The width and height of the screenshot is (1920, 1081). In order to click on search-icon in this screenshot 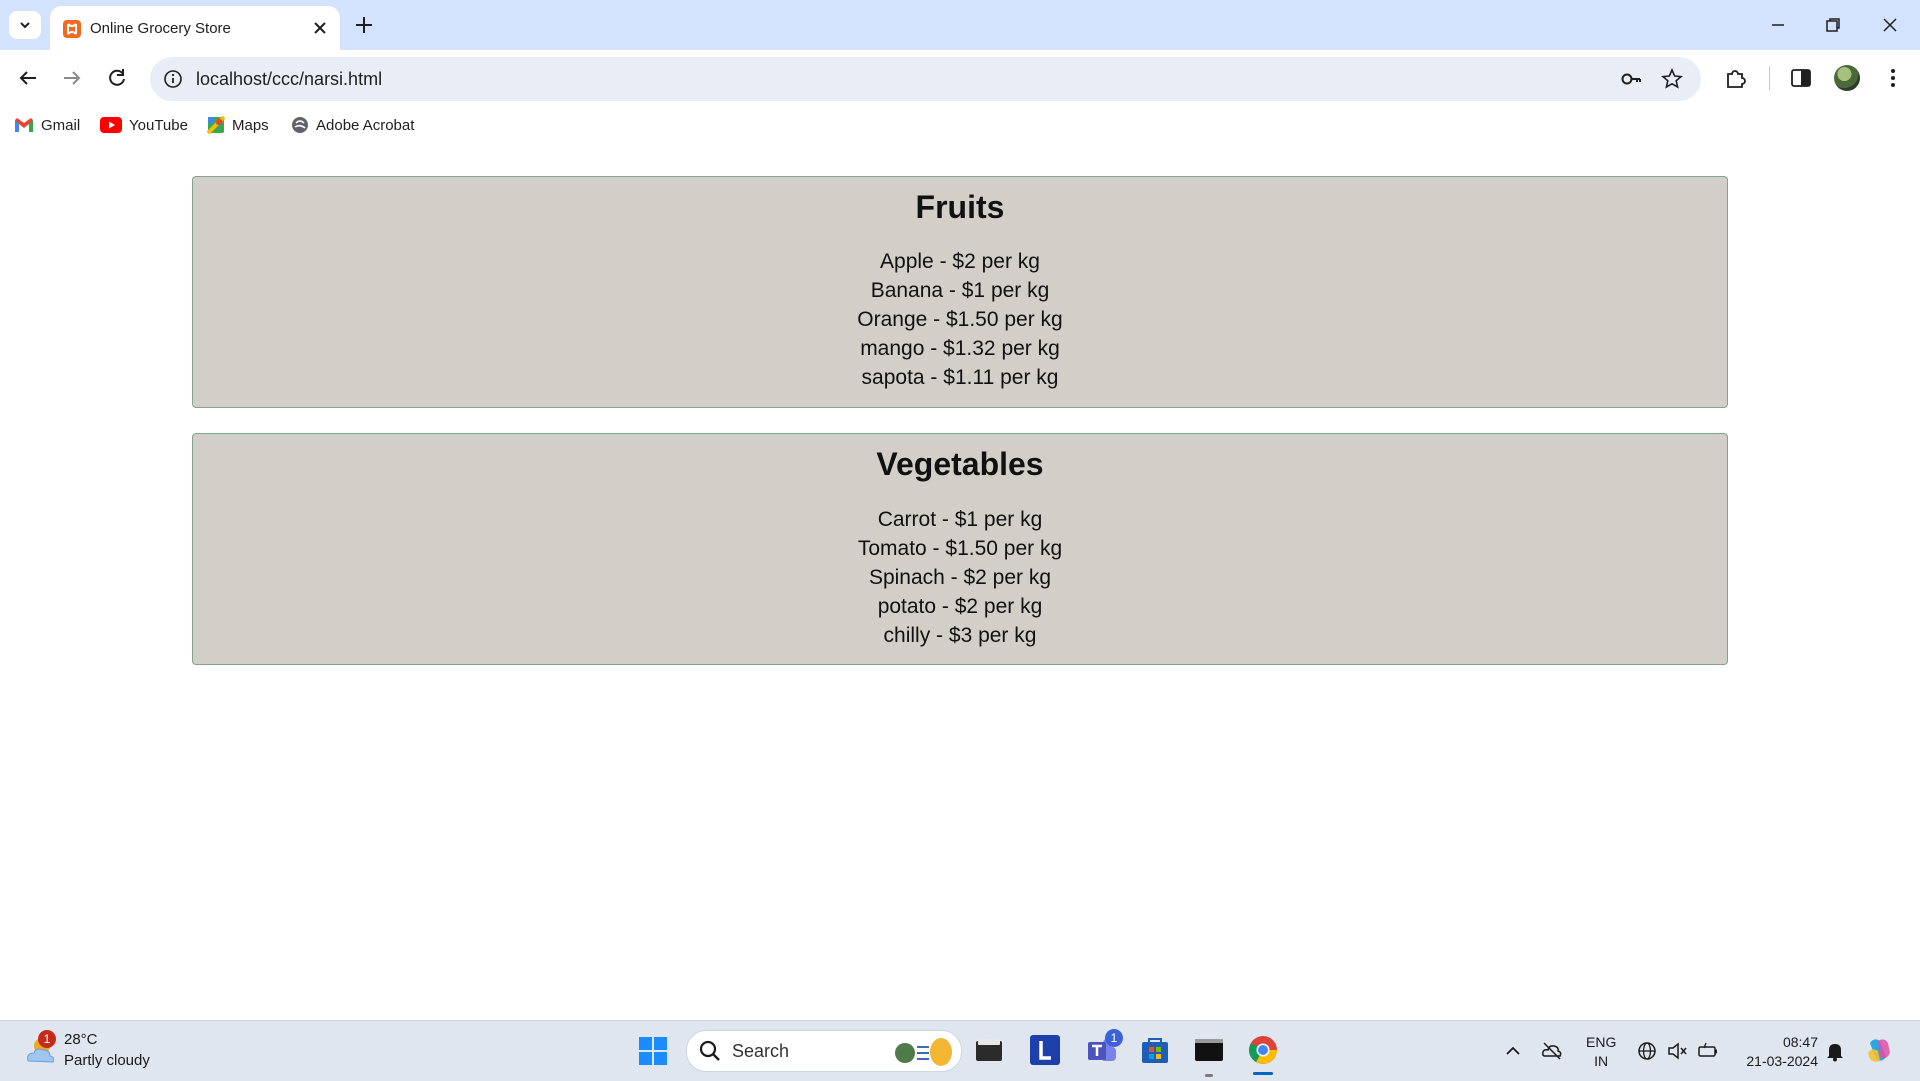, I will do `click(709, 1050)`.